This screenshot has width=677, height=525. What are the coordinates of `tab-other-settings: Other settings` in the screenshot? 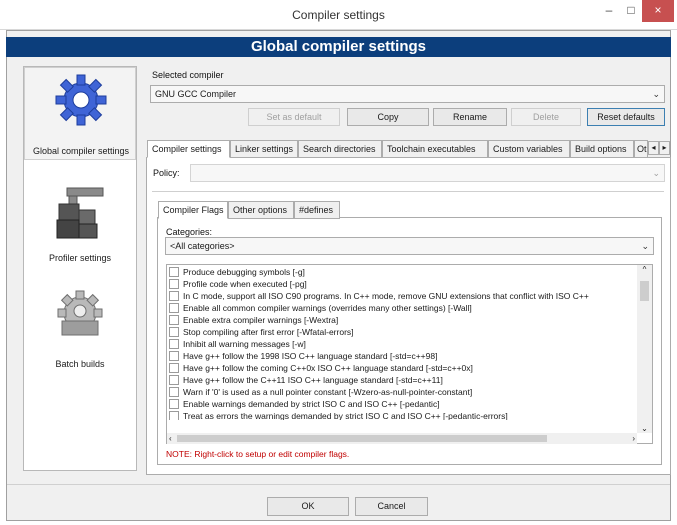 It's located at (641, 149).